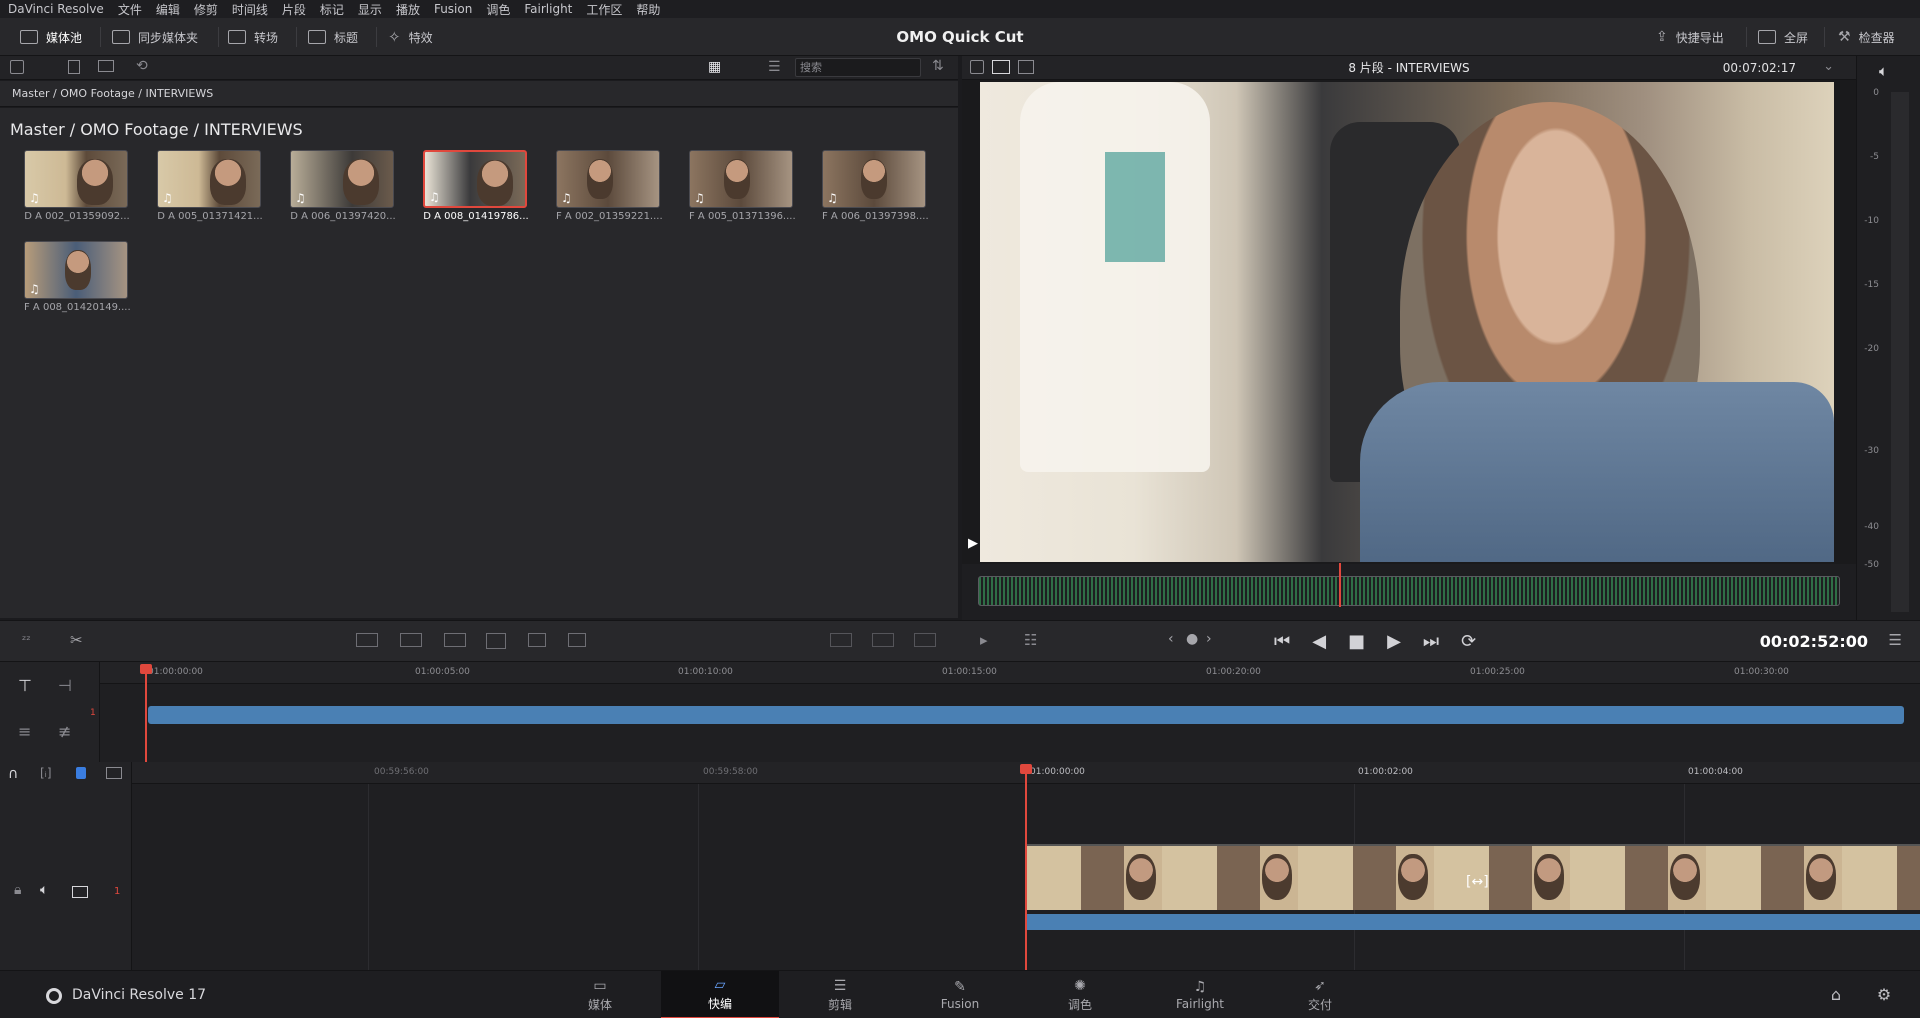 The width and height of the screenshot is (1920, 1018). Describe the element at coordinates (408, 9) in the screenshot. I see `menu-playback: 播放` at that location.